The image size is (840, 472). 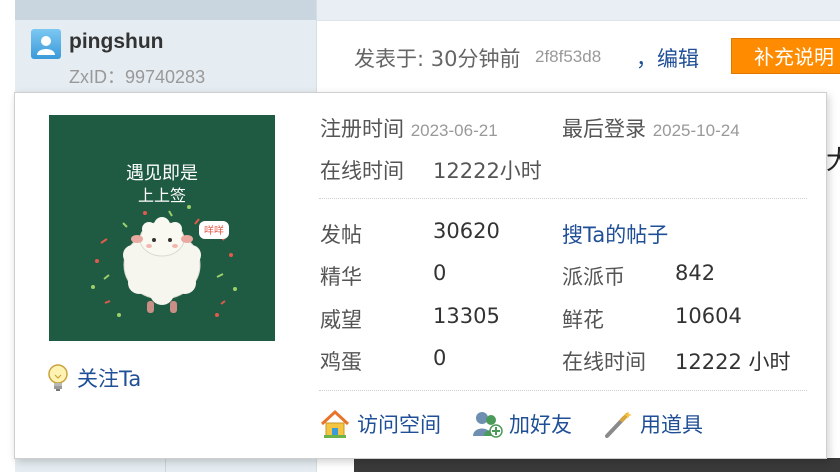 I want to click on register-info: 注册时间 2023-06-21, so click(x=409, y=128).